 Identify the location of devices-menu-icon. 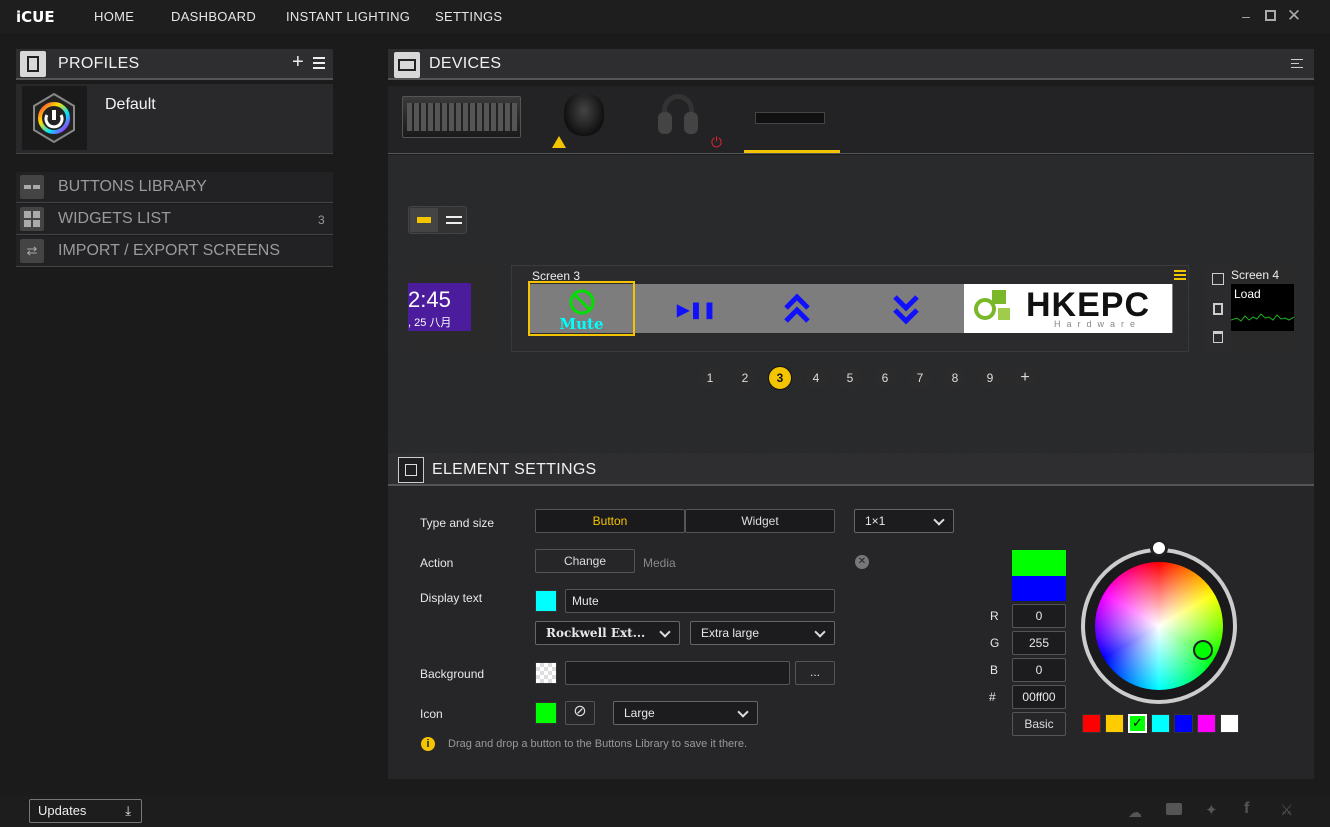
(1297, 63).